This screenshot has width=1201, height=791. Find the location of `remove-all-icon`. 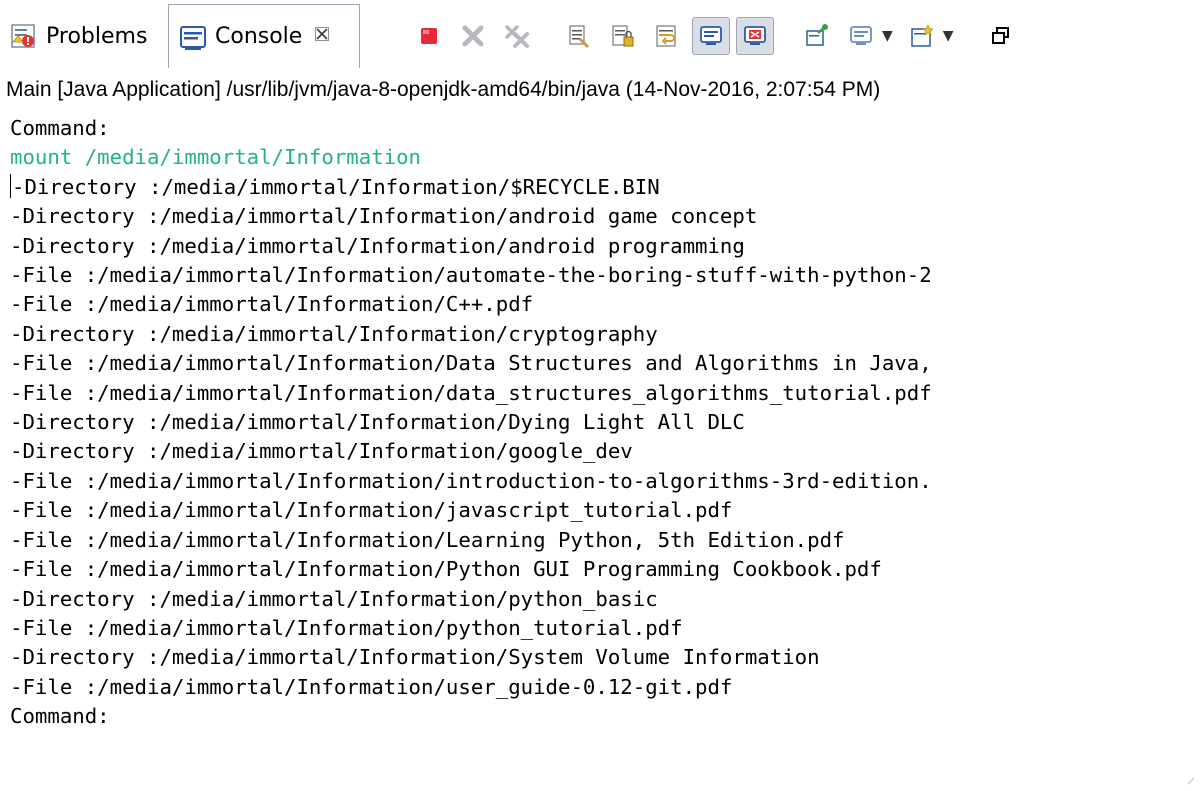

remove-all-icon is located at coordinates (517, 36).